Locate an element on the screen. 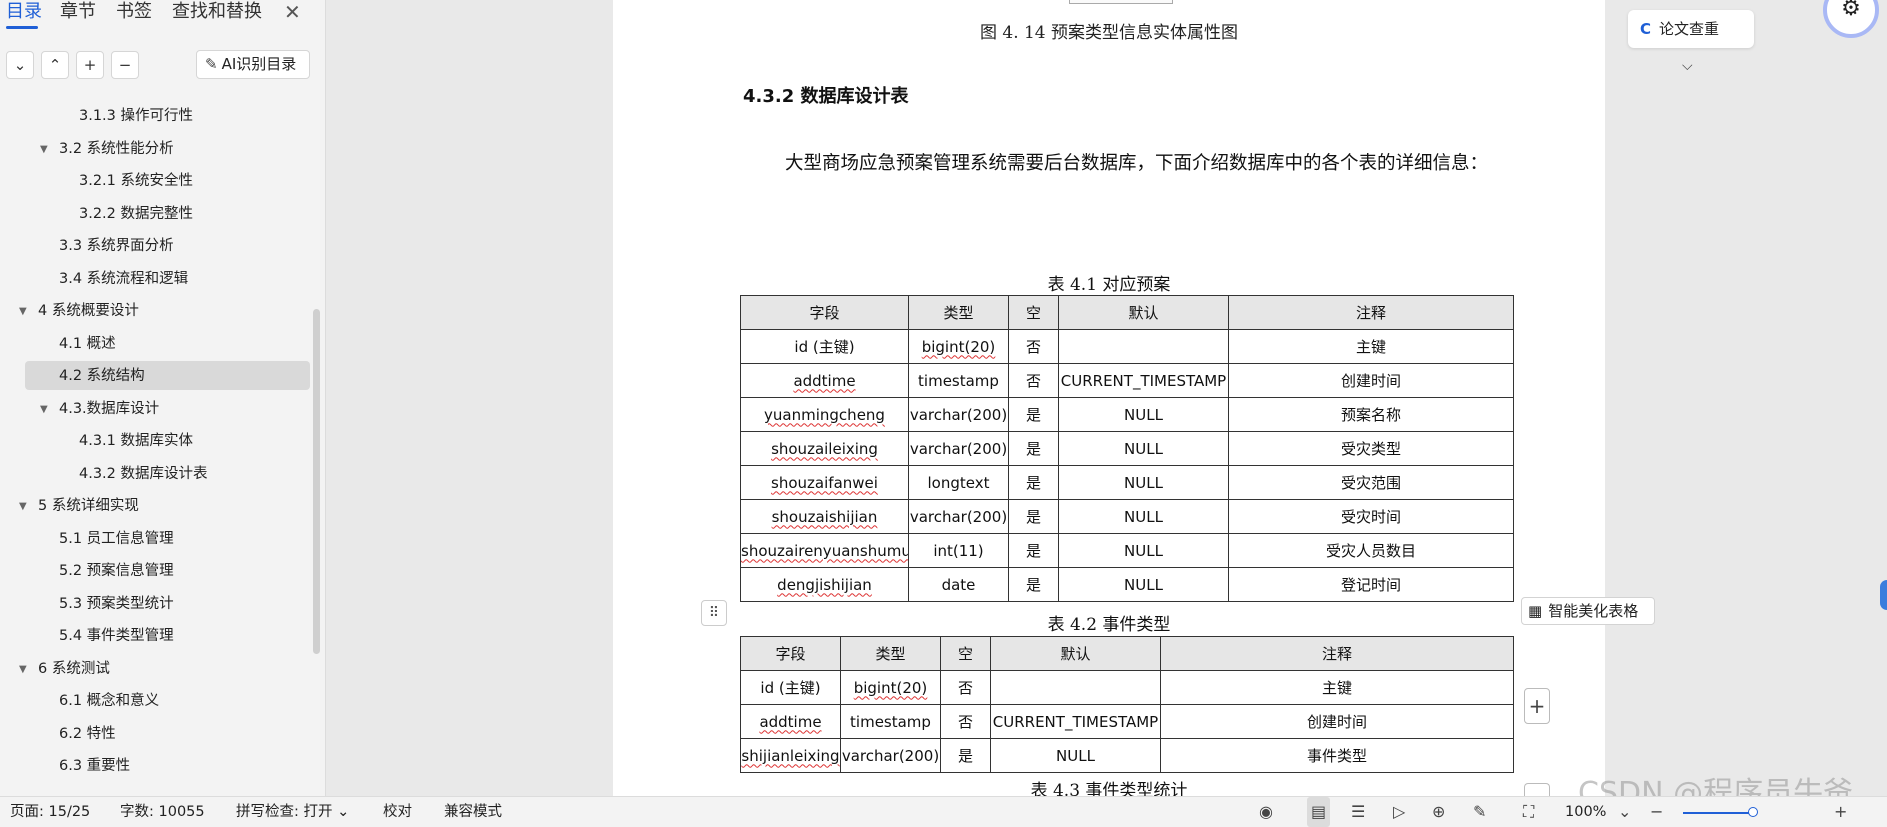  toc-item: 6 系统测试 is located at coordinates (74, 669).